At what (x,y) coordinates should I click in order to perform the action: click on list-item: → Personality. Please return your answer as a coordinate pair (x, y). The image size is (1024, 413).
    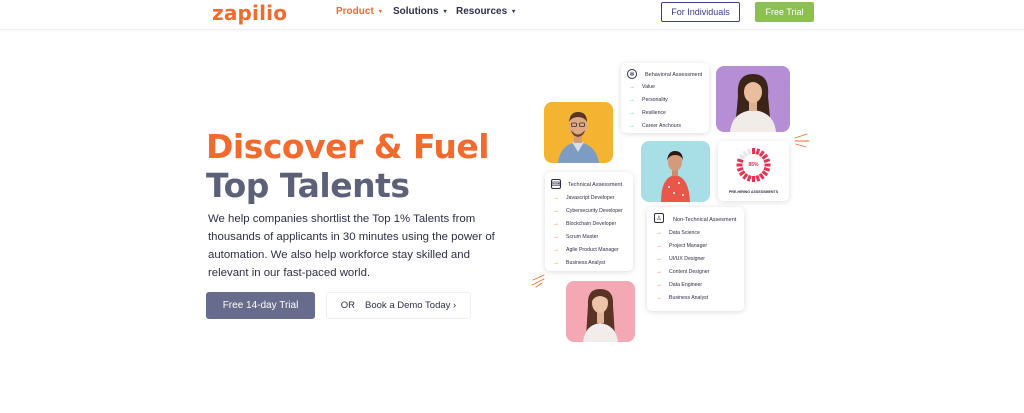
    Looking at the image, I should click on (655, 99).